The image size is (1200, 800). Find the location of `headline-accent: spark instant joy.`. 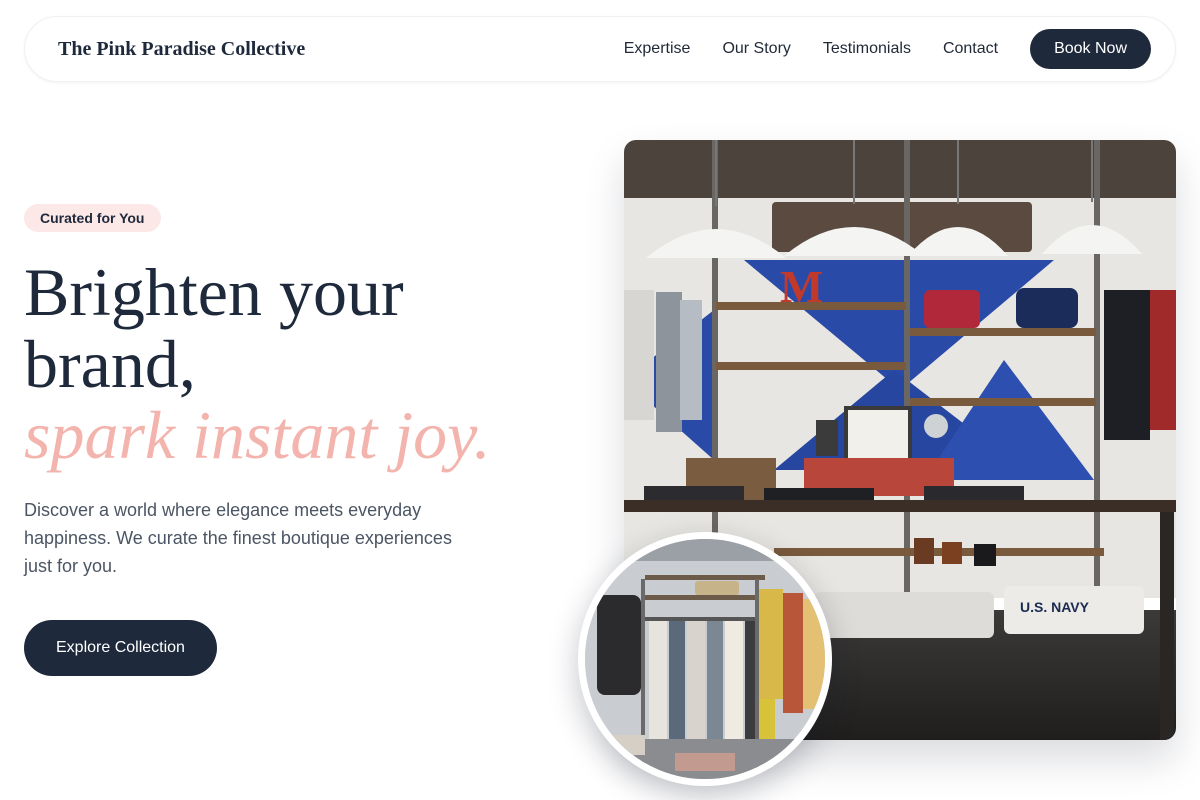

headline-accent: spark instant joy. is located at coordinates (257, 435).